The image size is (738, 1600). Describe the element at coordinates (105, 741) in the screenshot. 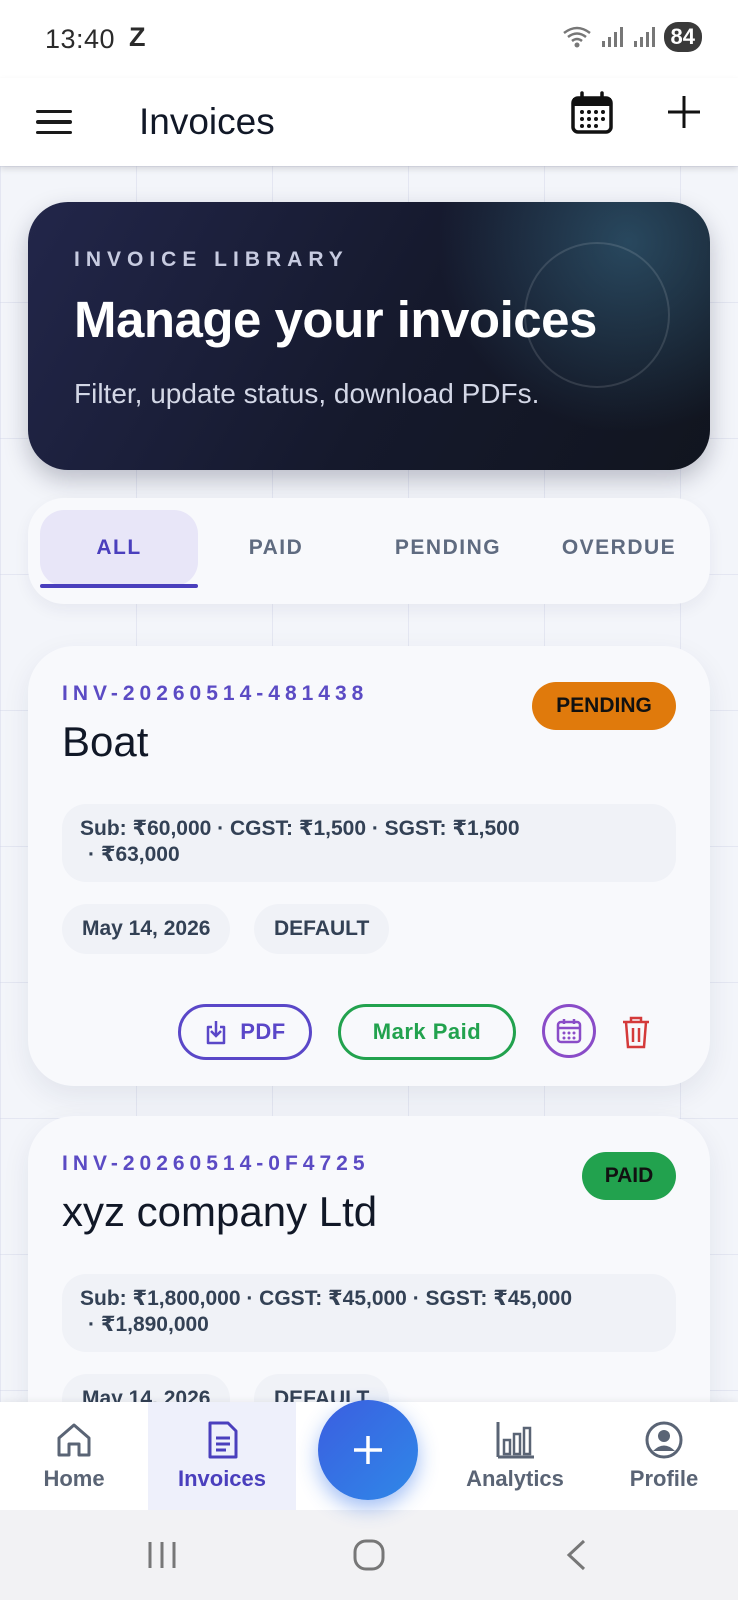

I see `invoice-client-name: Boat` at that location.